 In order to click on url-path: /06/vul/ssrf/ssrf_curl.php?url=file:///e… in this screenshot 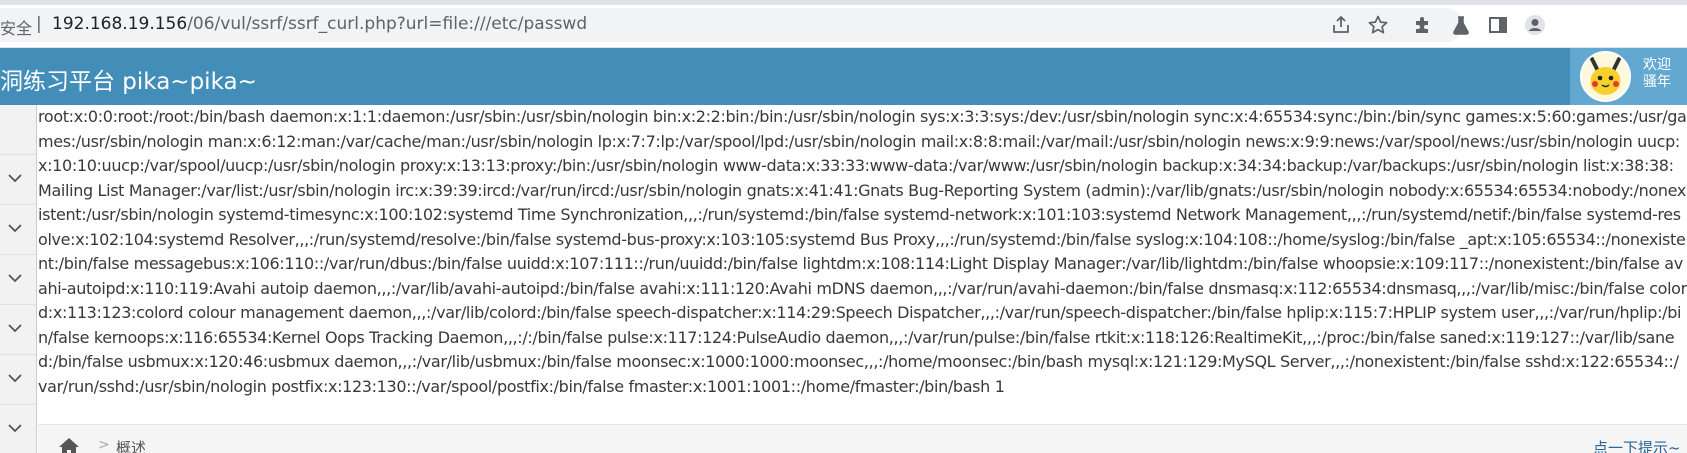, I will do `click(387, 24)`.